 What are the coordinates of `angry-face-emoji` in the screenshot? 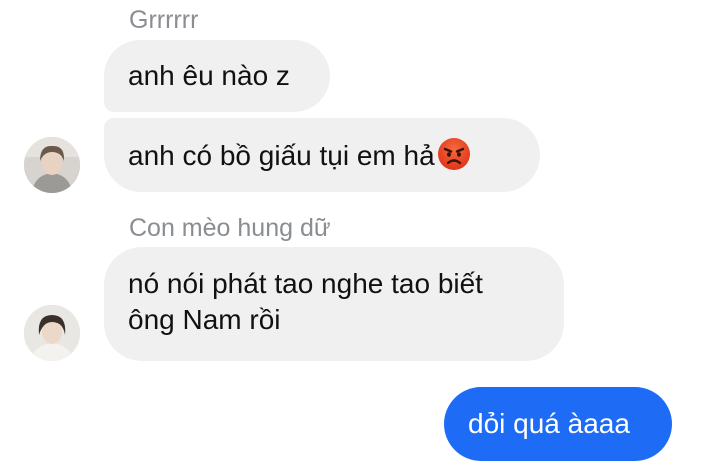 It's located at (454, 154).